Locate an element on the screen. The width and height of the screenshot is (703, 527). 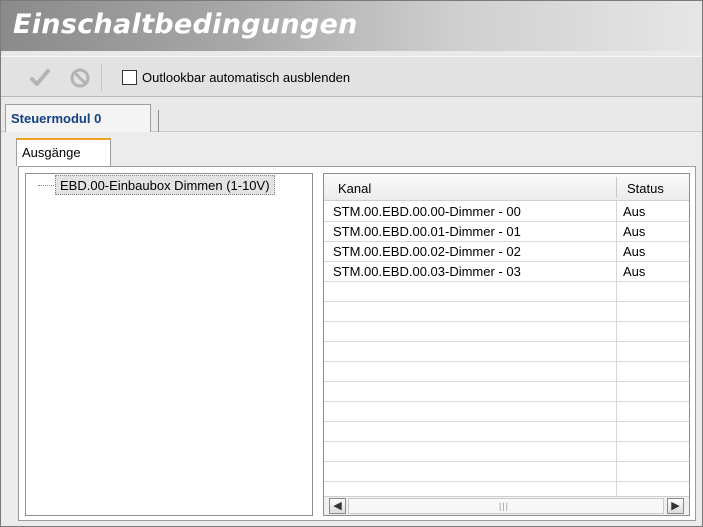
tab-strip-divider is located at coordinates (158, 121).